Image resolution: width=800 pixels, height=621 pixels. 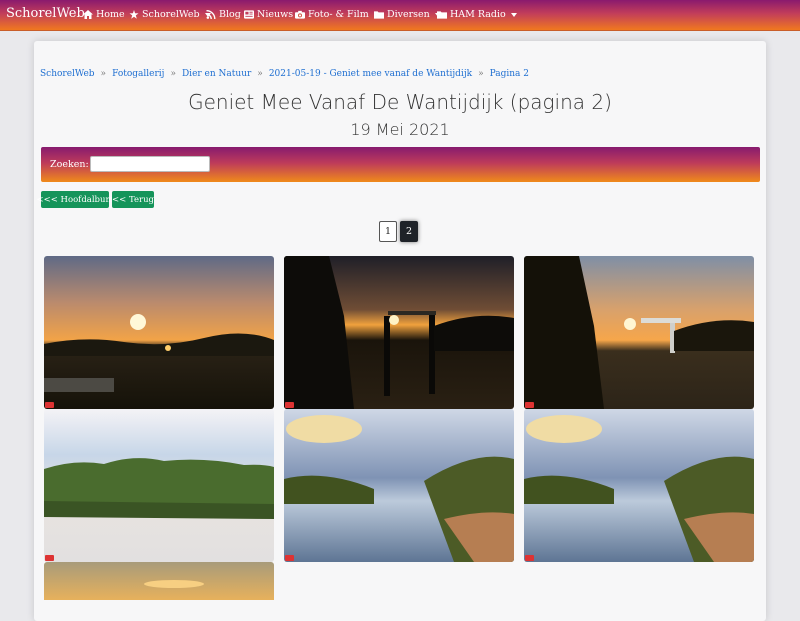 What do you see at coordinates (150, 164) in the screenshot?
I see `search-input` at bounding box center [150, 164].